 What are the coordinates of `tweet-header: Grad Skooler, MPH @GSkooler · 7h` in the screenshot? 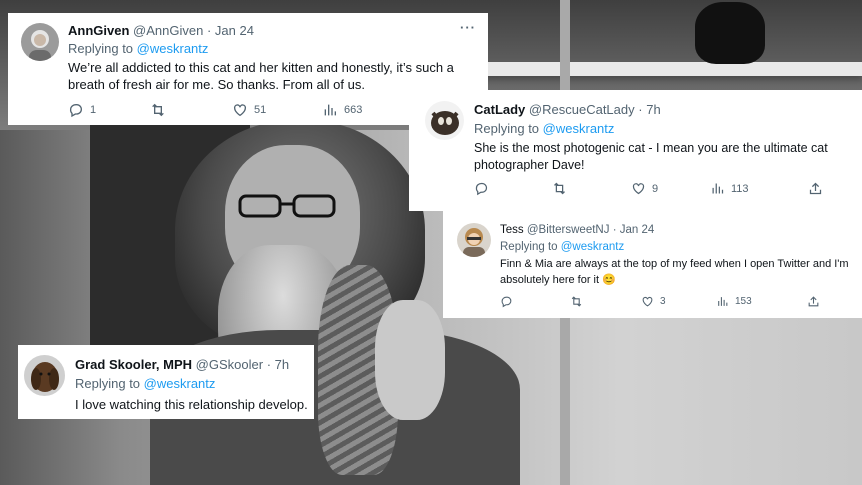 It's located at (182, 364).